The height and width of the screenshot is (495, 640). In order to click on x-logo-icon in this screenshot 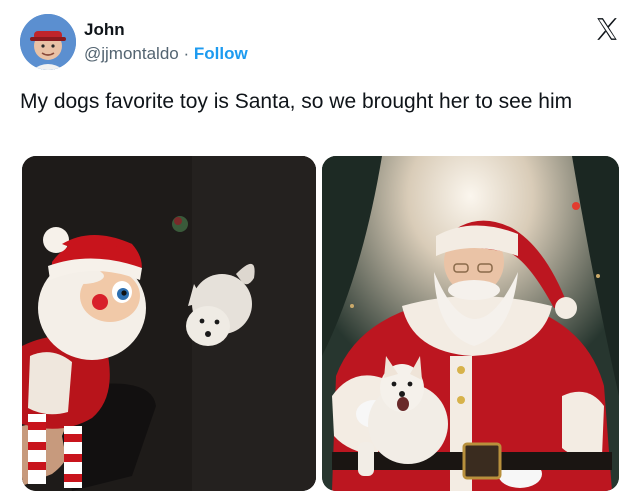, I will do `click(607, 29)`.